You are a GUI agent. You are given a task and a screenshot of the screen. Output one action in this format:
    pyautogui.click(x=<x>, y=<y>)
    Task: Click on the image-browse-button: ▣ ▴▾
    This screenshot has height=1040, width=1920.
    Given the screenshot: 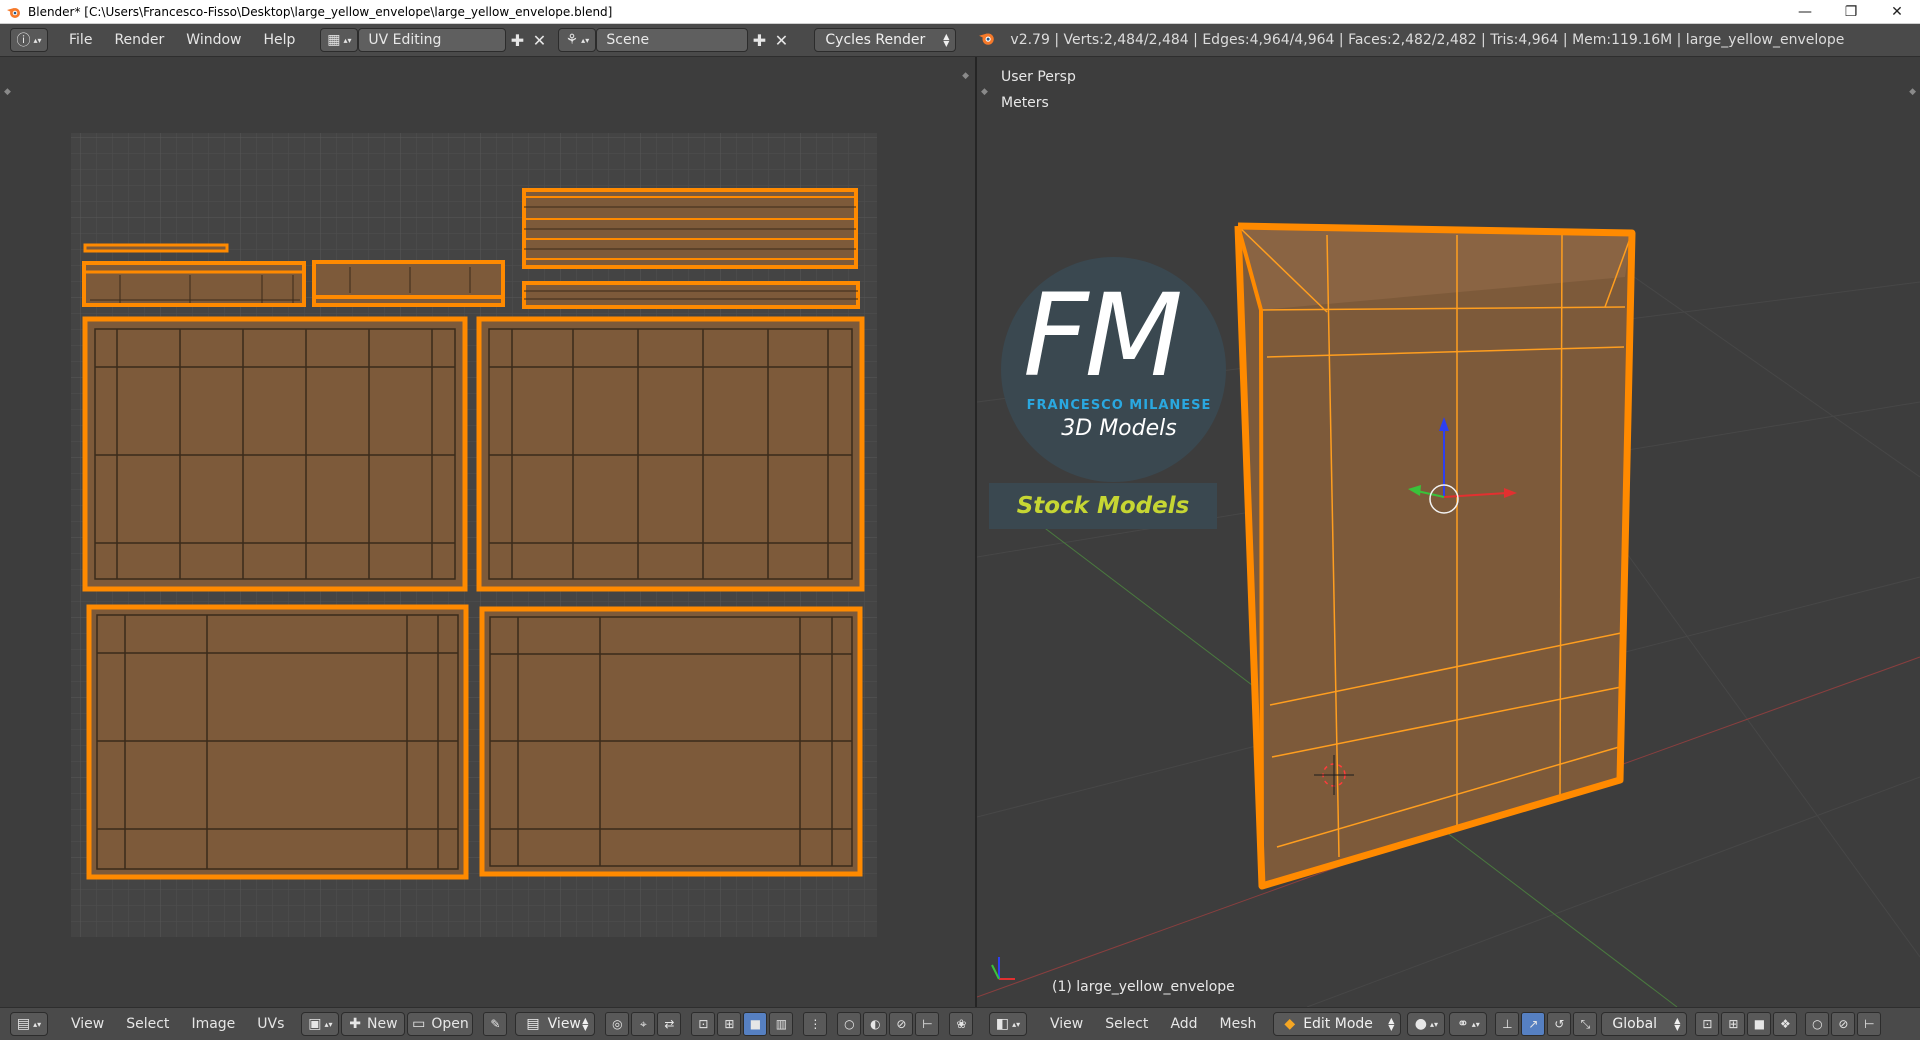 What is the action you would take?
    pyautogui.click(x=320, y=1024)
    